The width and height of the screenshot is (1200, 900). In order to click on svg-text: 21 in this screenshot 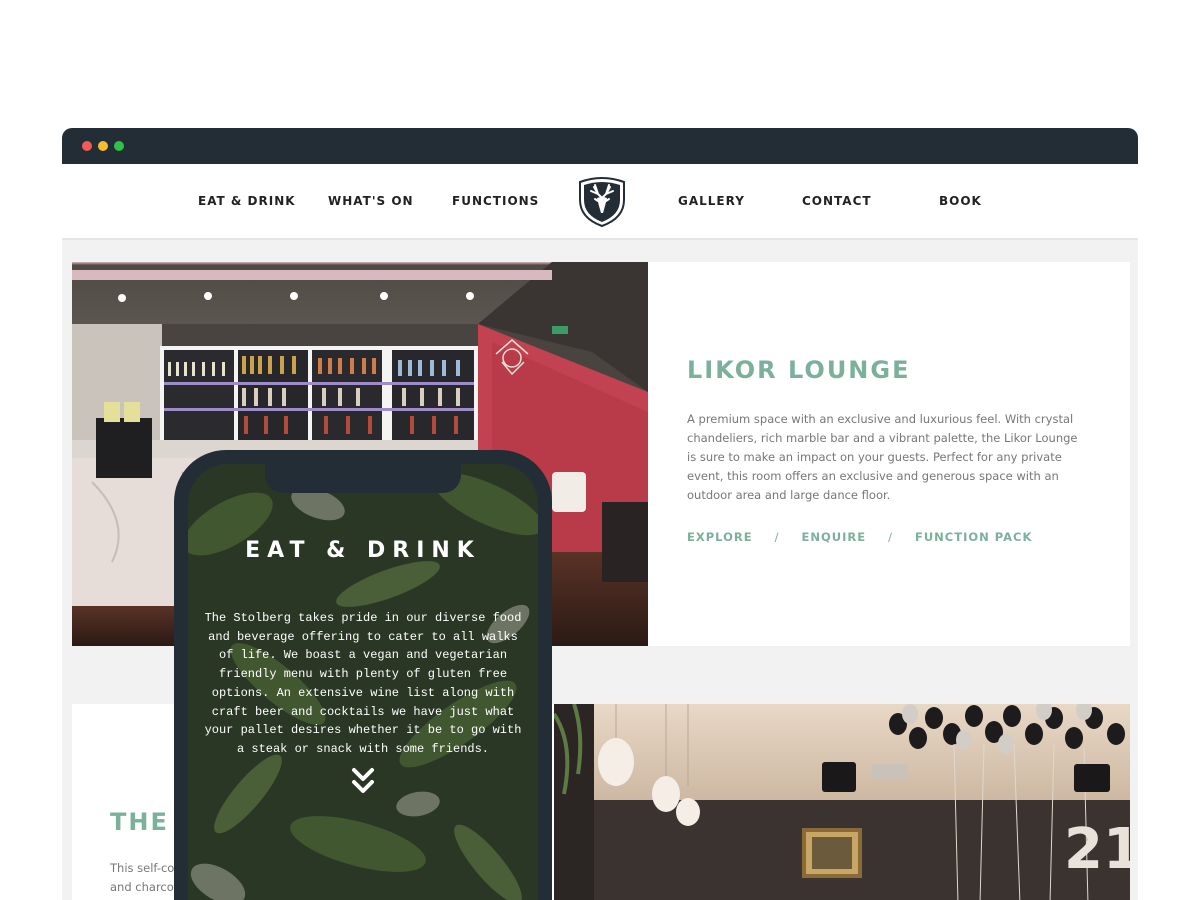, I will do `click(1097, 849)`.